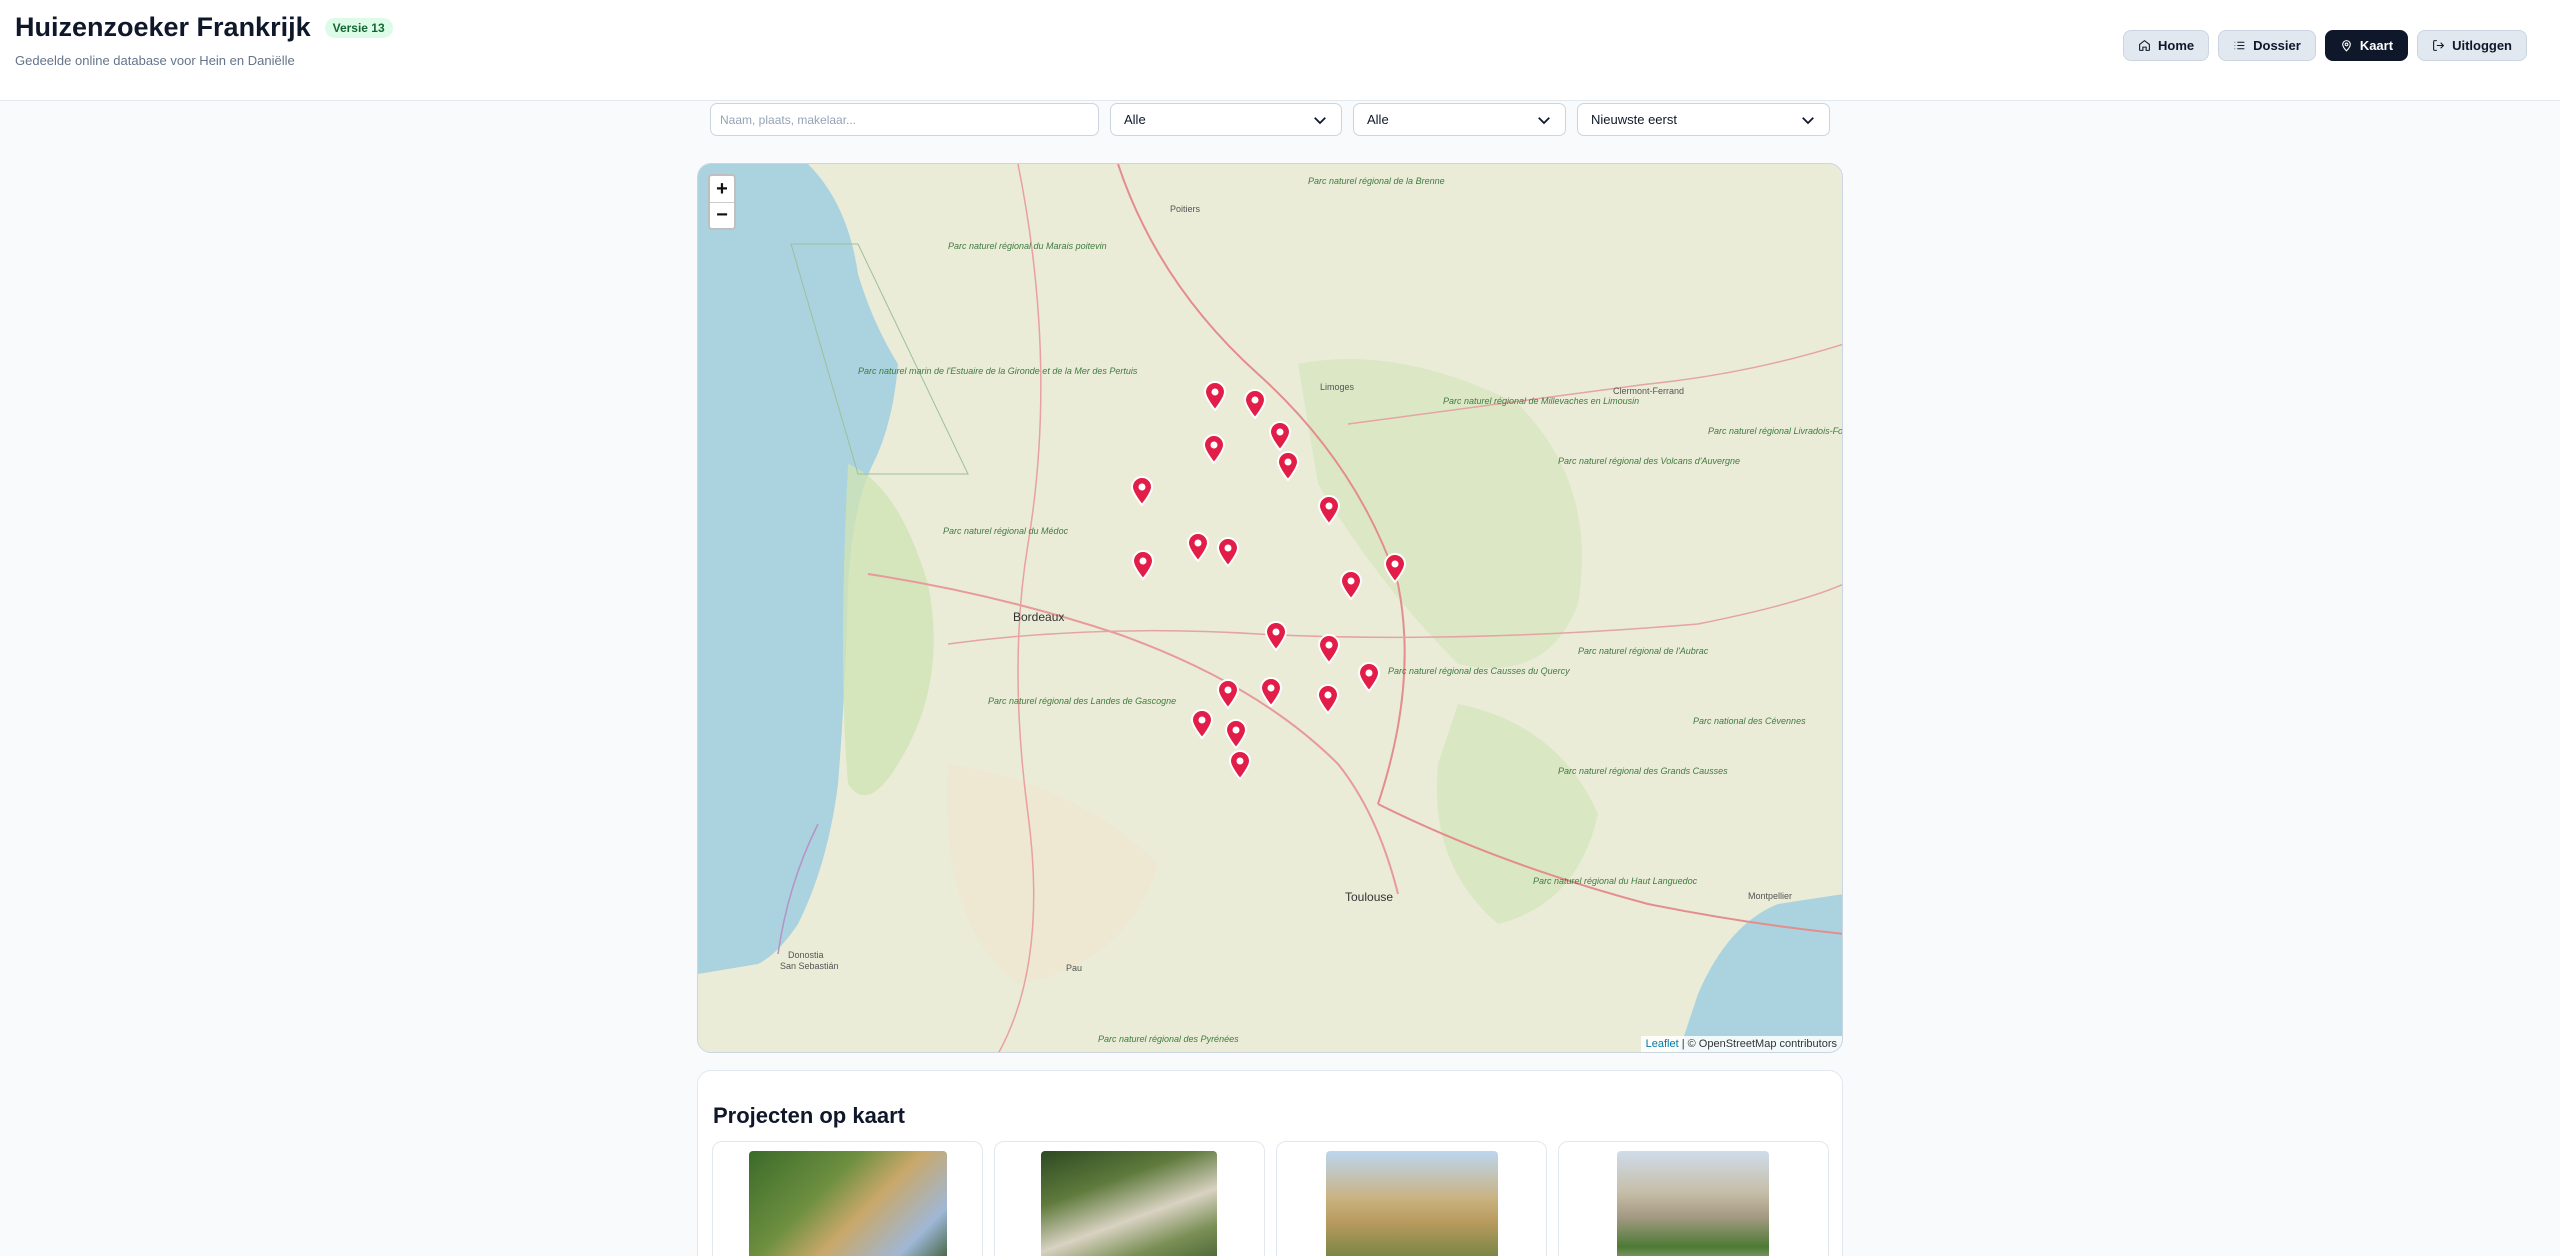 Image resolution: width=2560 pixels, height=1256 pixels. Describe the element at coordinates (1378, 119) in the screenshot. I see `filter-select-2-value: Alle` at that location.